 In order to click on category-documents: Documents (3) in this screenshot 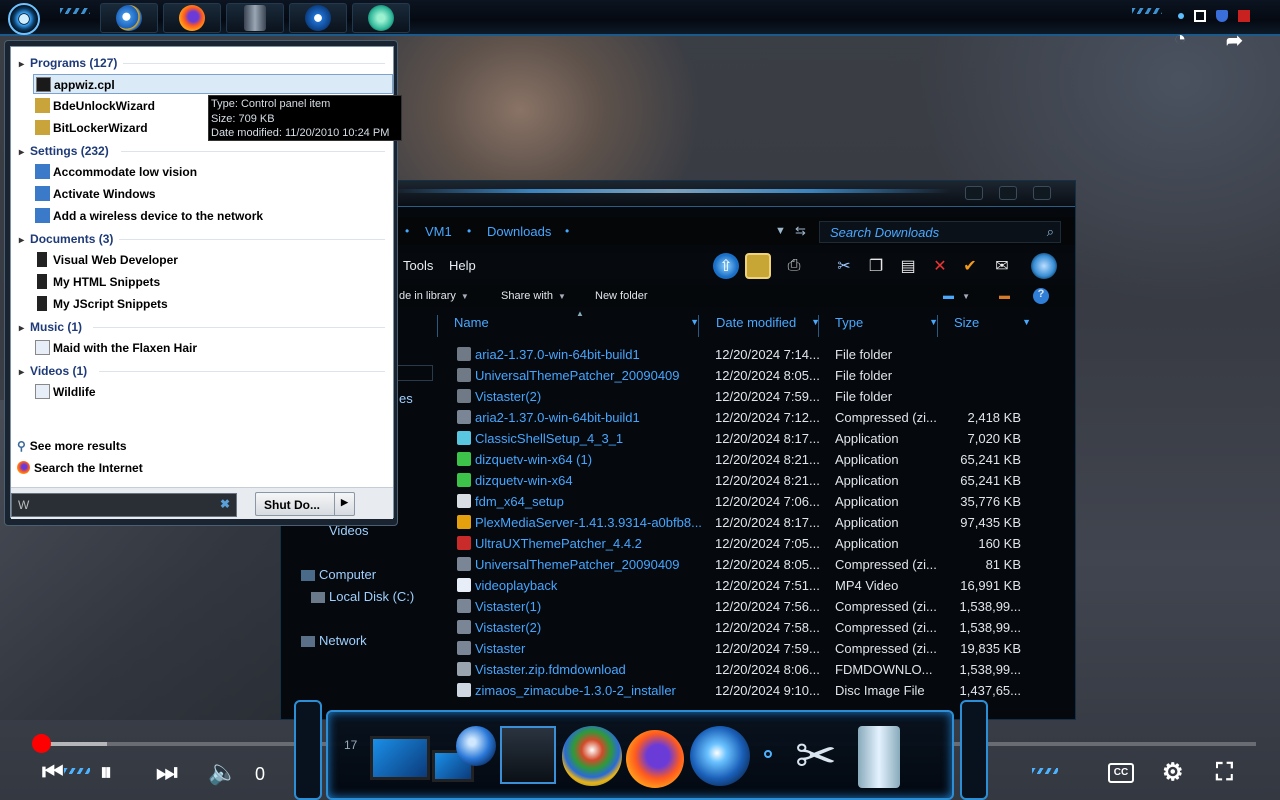, I will do `click(66, 239)`.